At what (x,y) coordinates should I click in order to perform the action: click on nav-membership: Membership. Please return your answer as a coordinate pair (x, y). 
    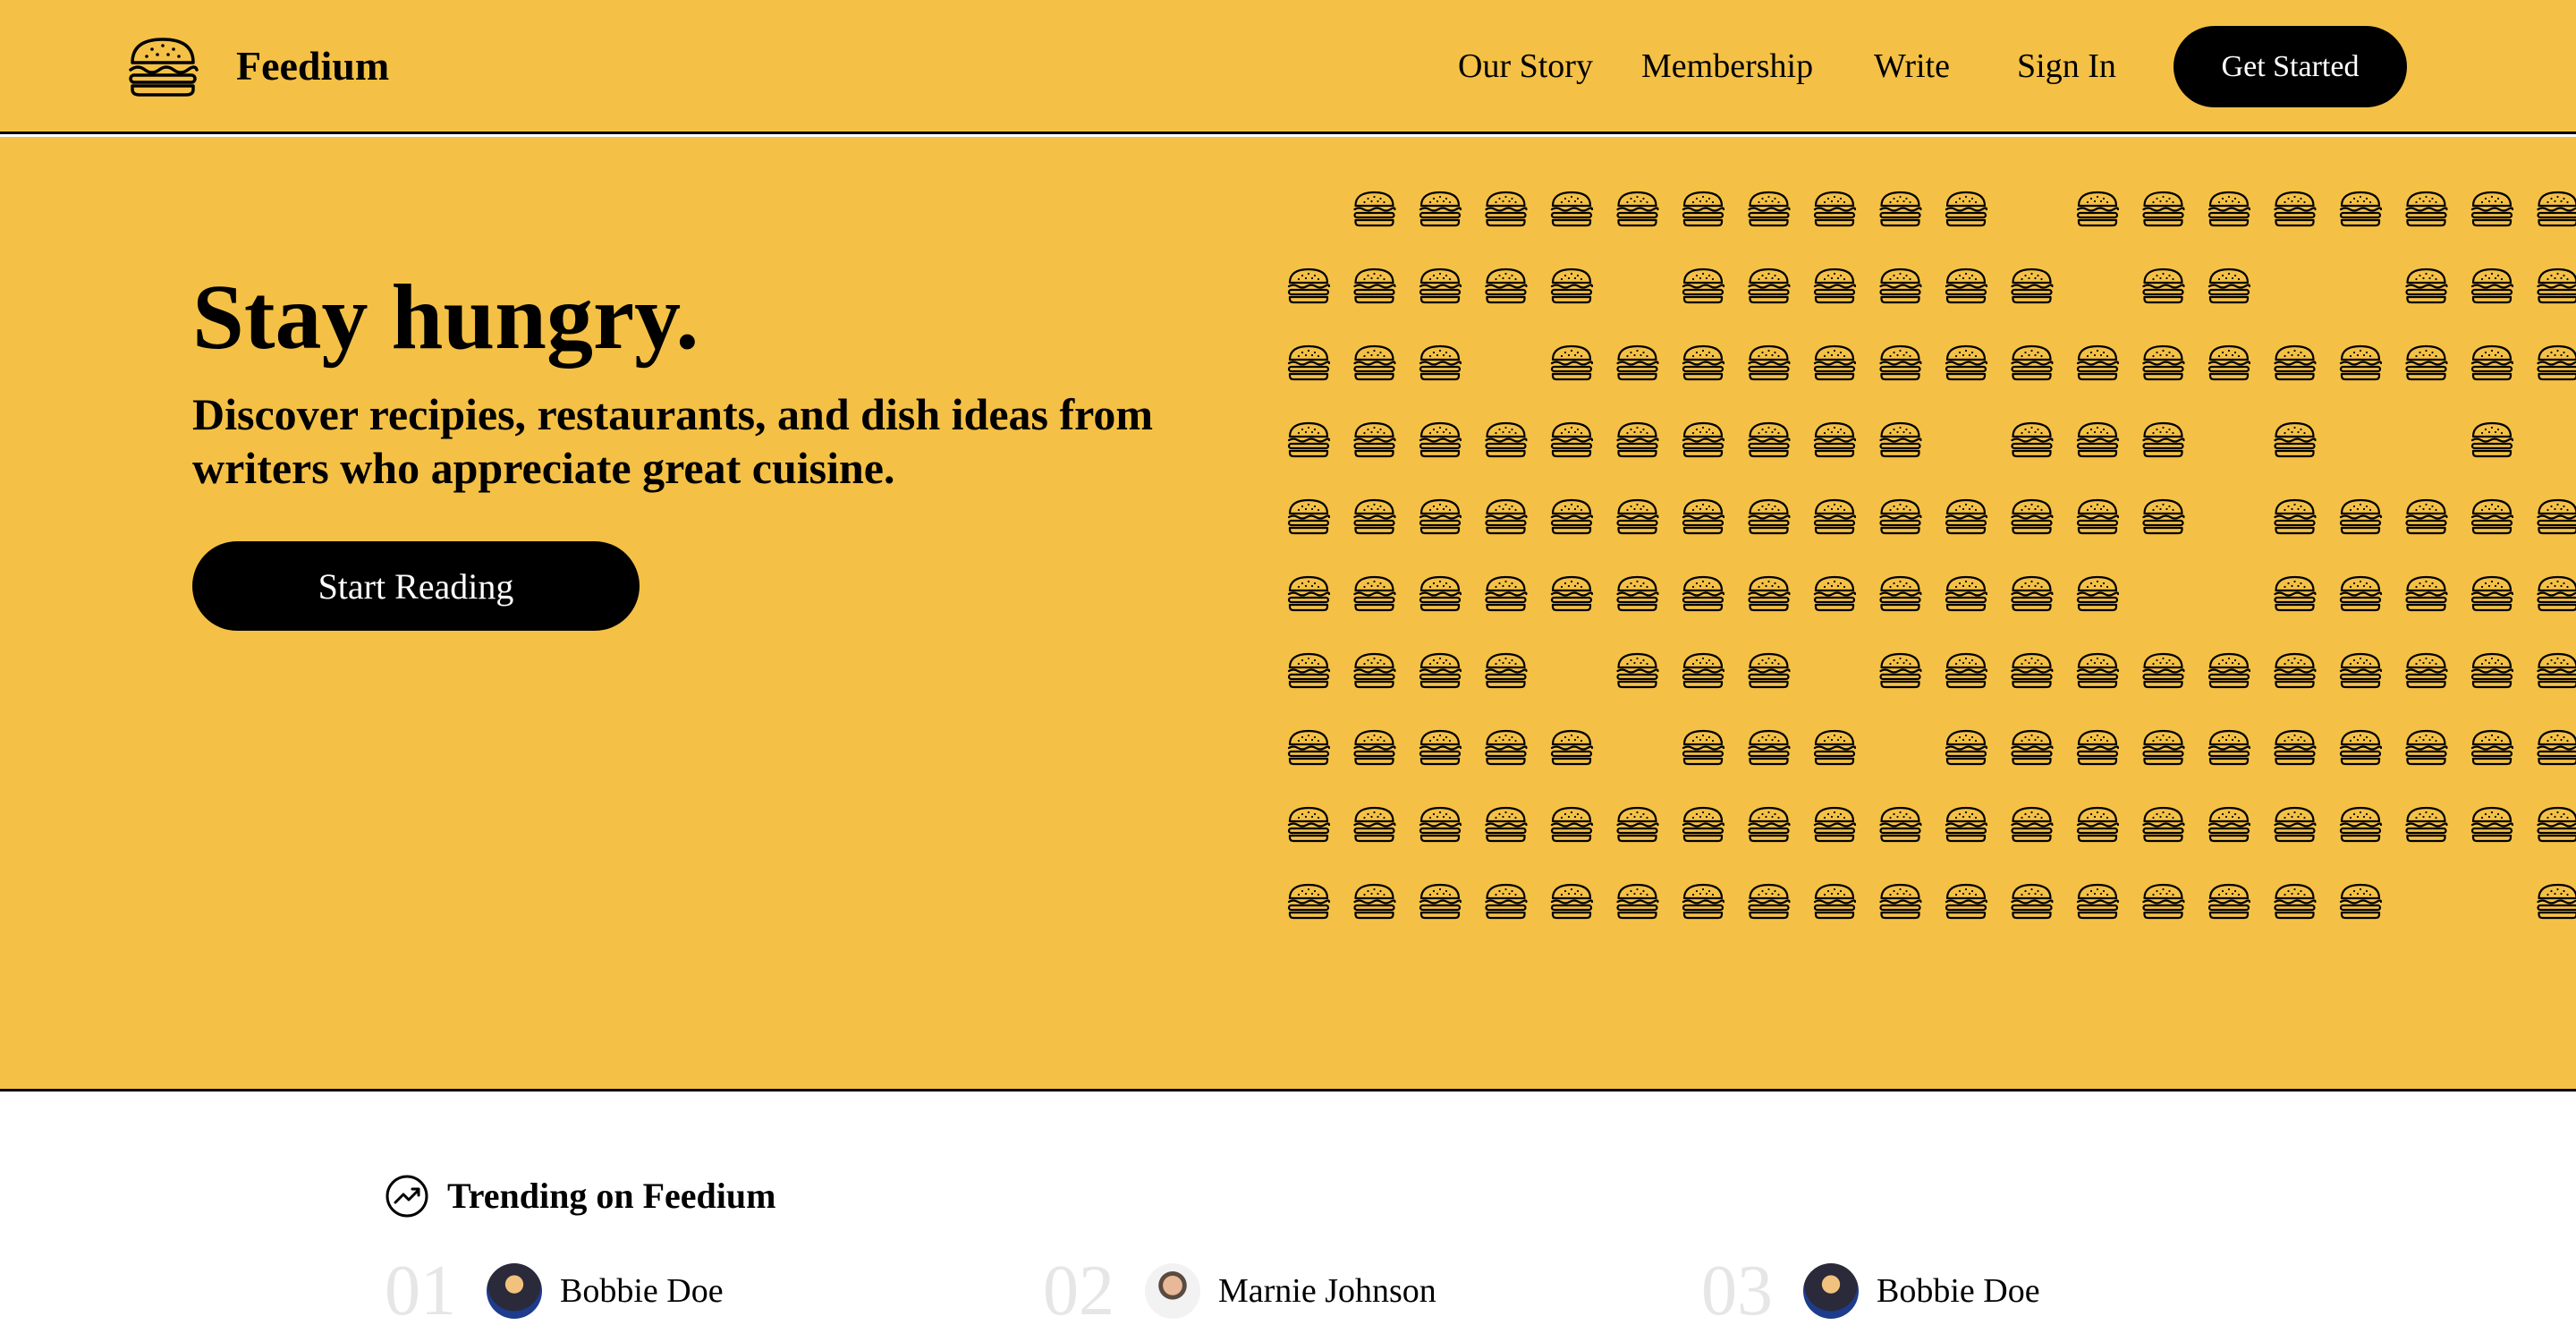
    Looking at the image, I should click on (1727, 66).